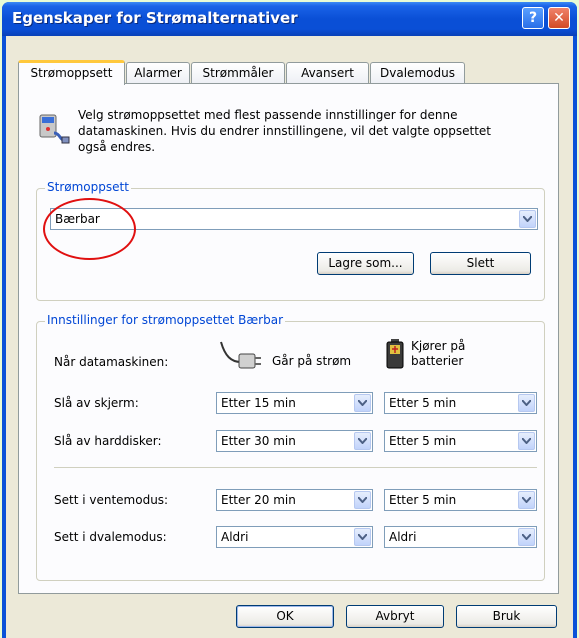 The width and height of the screenshot is (579, 638). I want to click on hard-disks-plugged-value: Etter 30 min, so click(258, 441).